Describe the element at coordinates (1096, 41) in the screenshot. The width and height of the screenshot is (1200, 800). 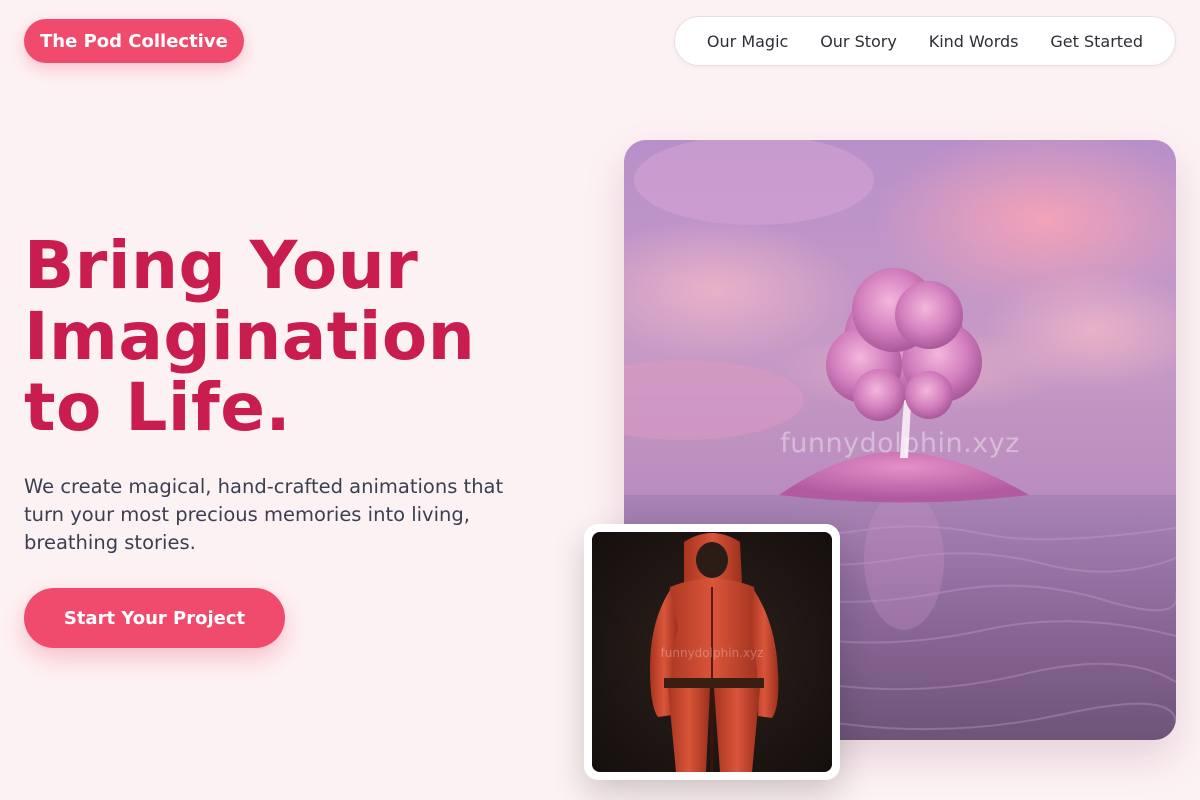
I see `nav-link-get-started: Get Started` at that location.